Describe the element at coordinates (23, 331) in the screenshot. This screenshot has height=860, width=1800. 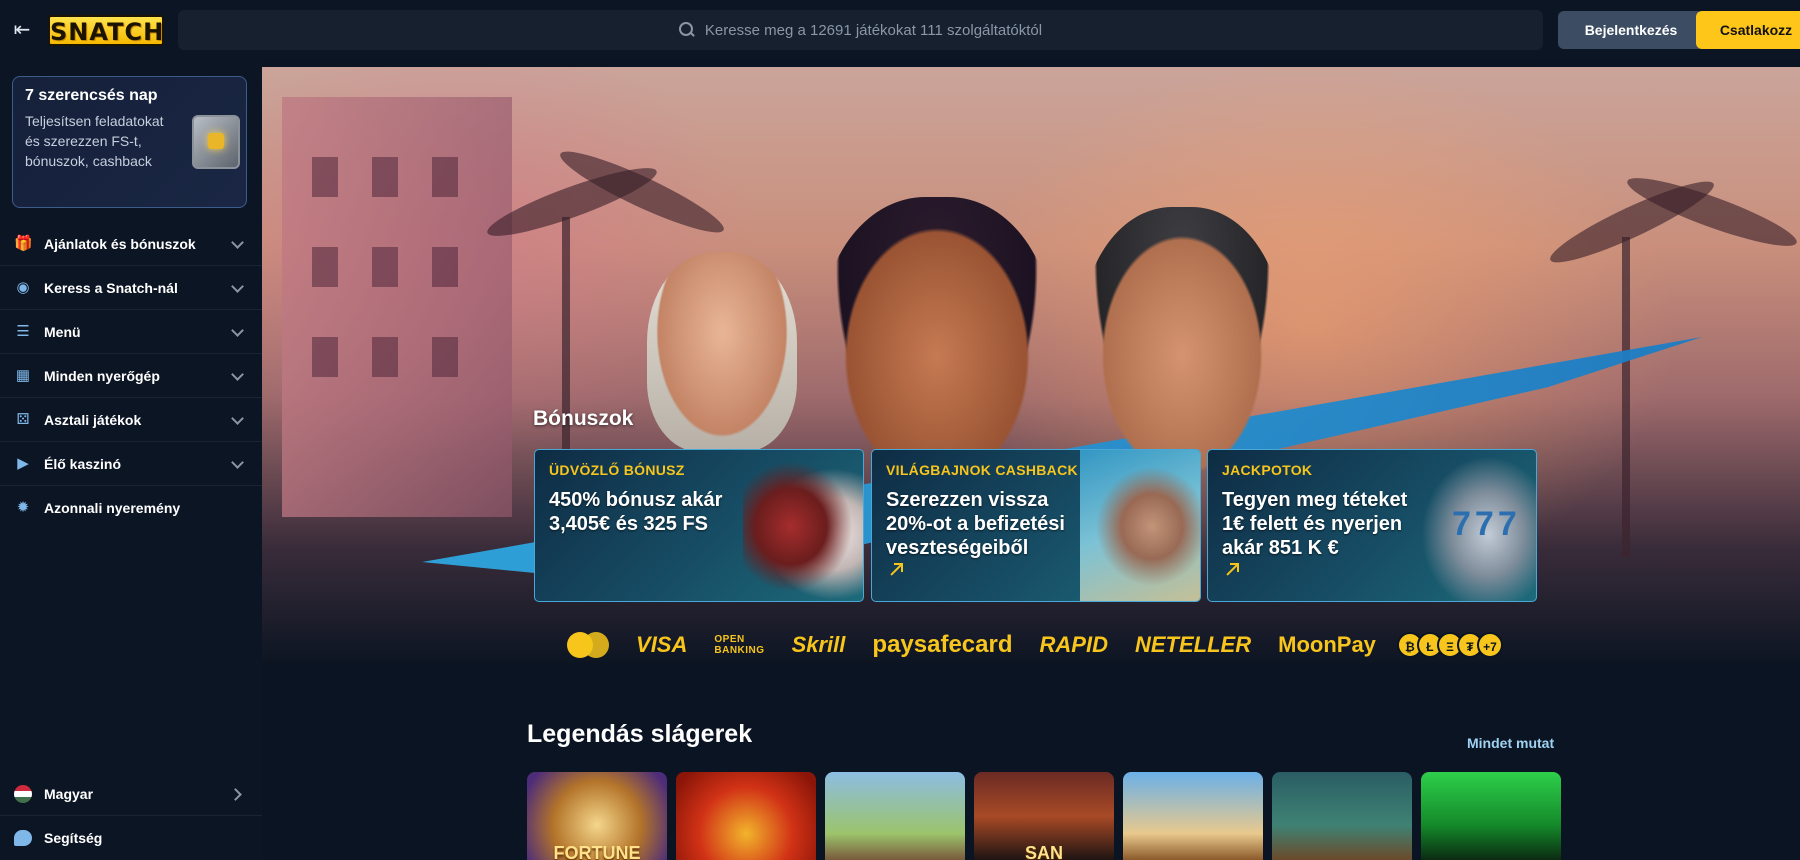
I see `menu-icon: ☰` at that location.